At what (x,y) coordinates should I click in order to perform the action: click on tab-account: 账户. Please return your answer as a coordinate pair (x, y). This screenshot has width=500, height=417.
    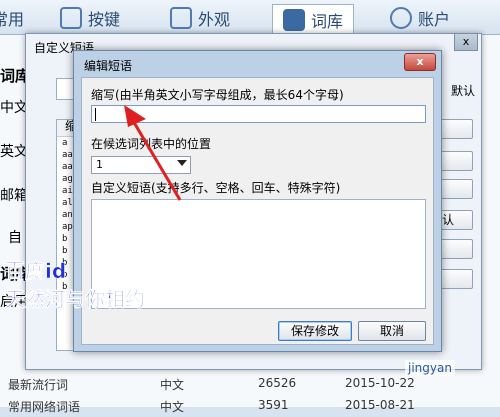
    Looking at the image, I should click on (420, 18).